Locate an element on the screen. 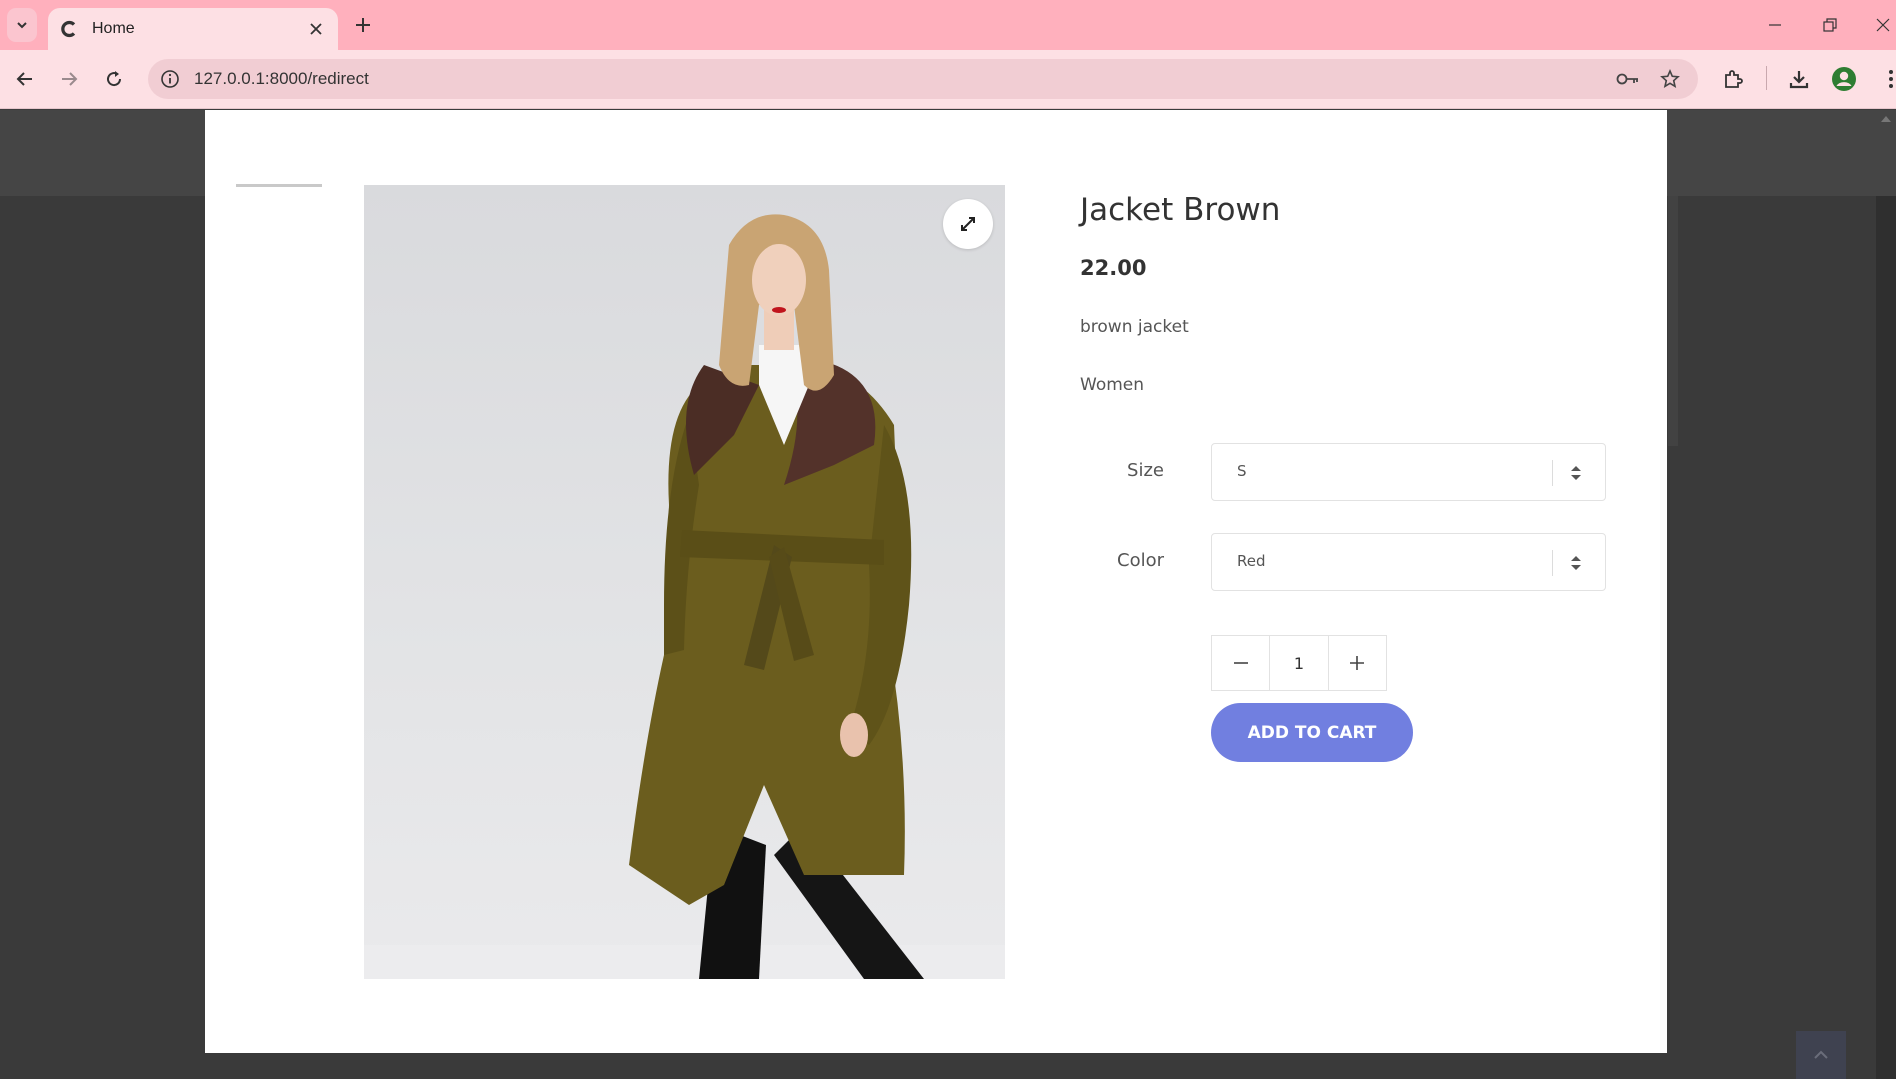  background-panel is located at coordinates (1673, 321).